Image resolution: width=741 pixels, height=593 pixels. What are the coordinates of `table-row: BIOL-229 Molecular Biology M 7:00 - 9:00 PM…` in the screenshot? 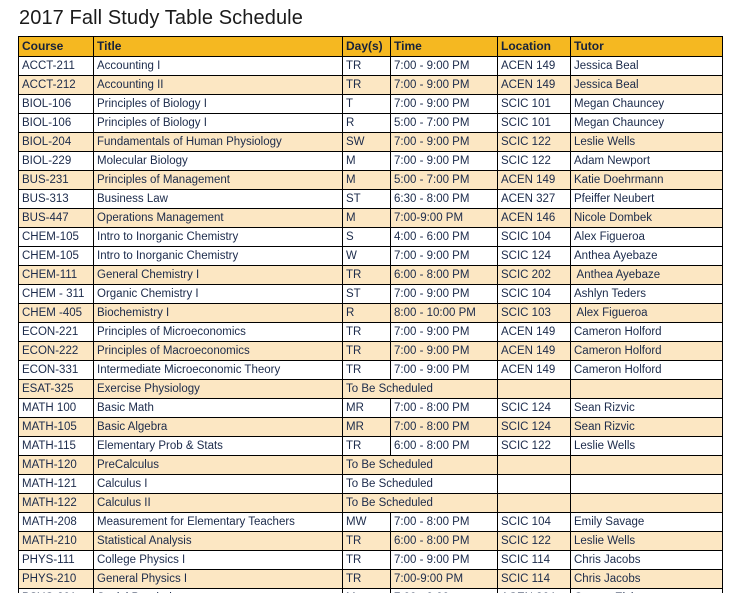 It's located at (370, 161).